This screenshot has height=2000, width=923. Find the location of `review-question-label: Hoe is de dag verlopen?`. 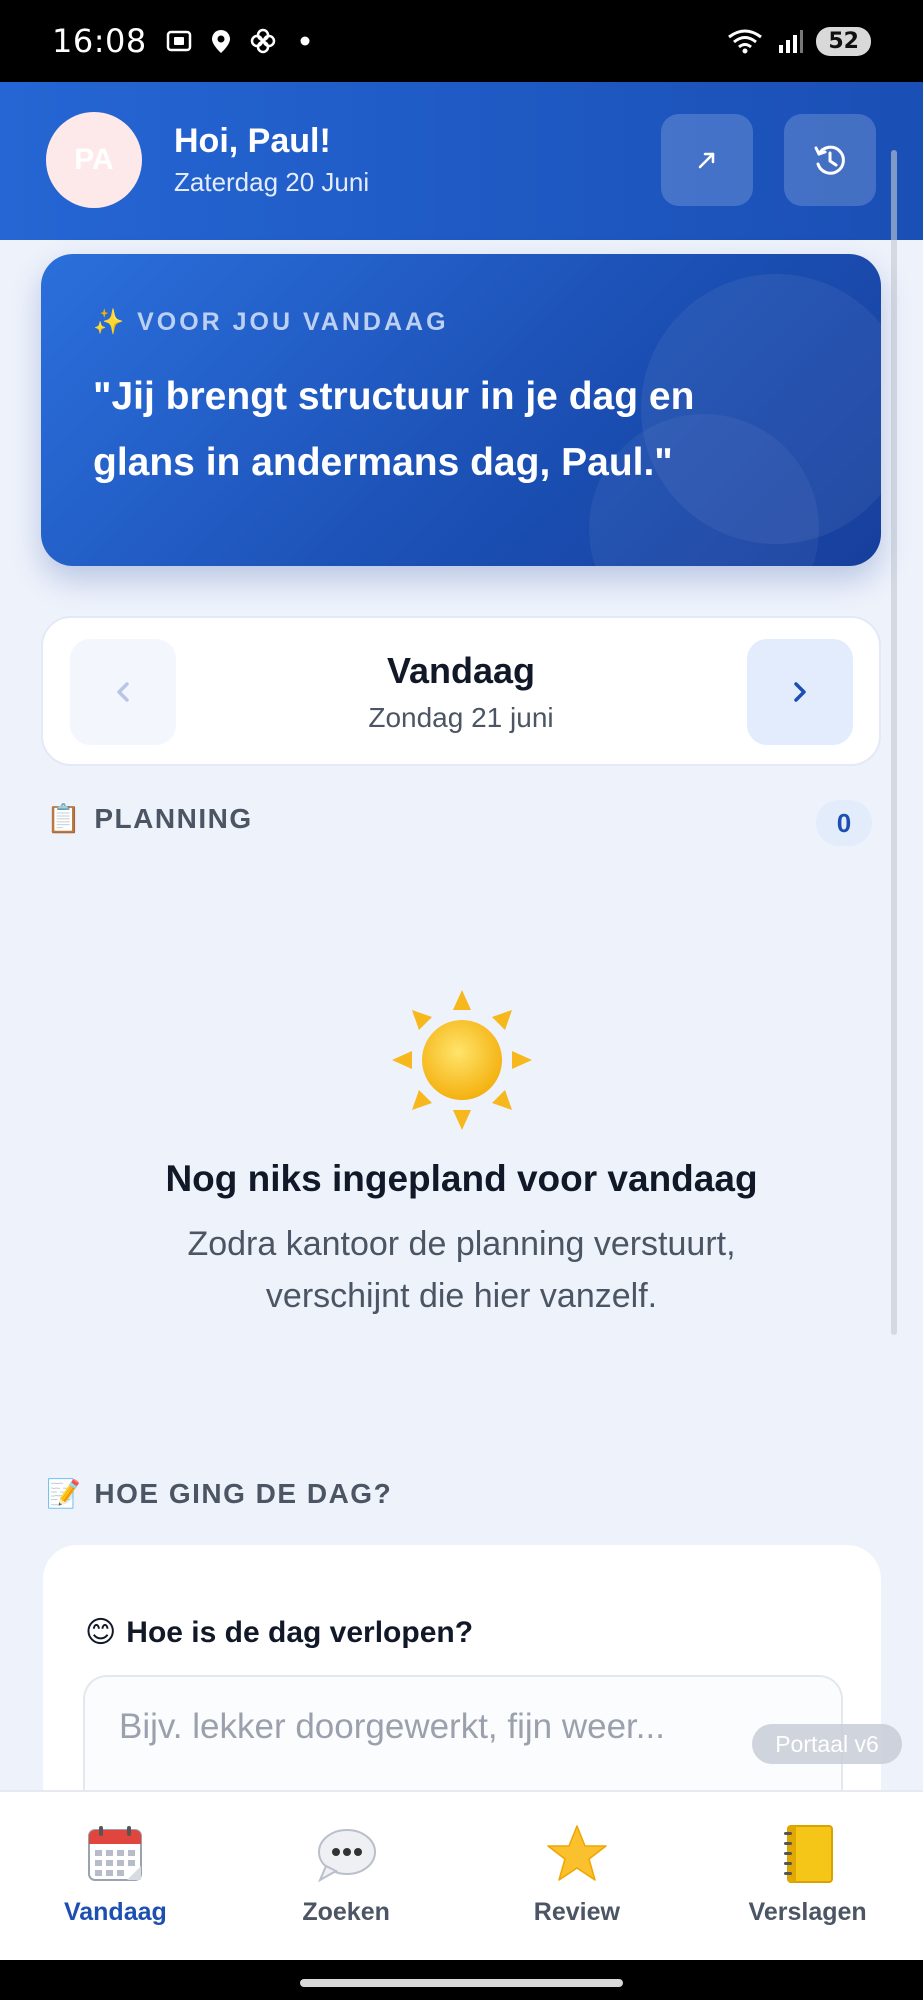

review-question-label: Hoe is de dag verlopen? is located at coordinates (300, 1632).